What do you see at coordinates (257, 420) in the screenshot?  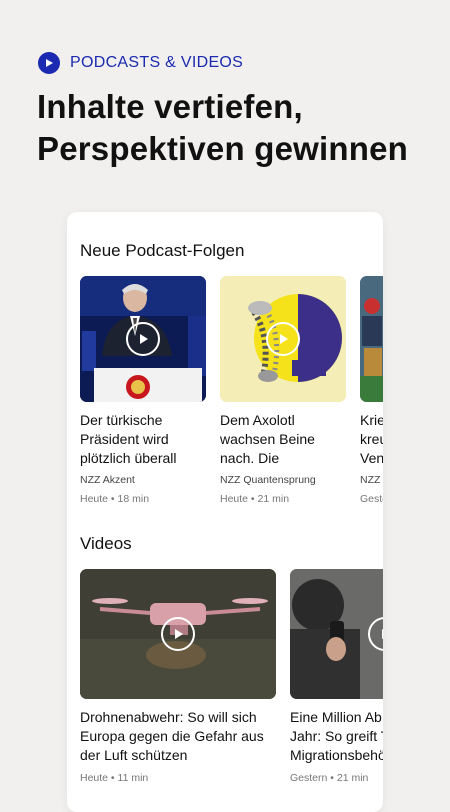 I see `title-line: Dem Axolotl` at bounding box center [257, 420].